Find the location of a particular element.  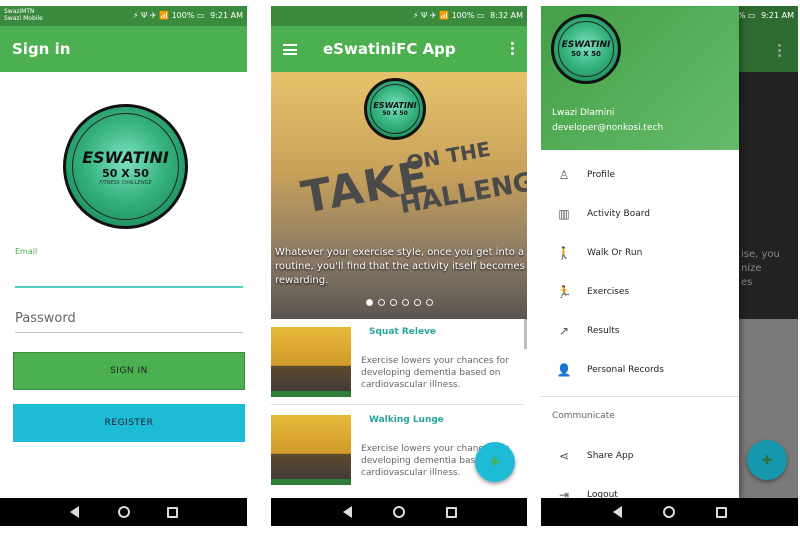

obscured-caption: ise, you nize es is located at coordinates (760, 268).